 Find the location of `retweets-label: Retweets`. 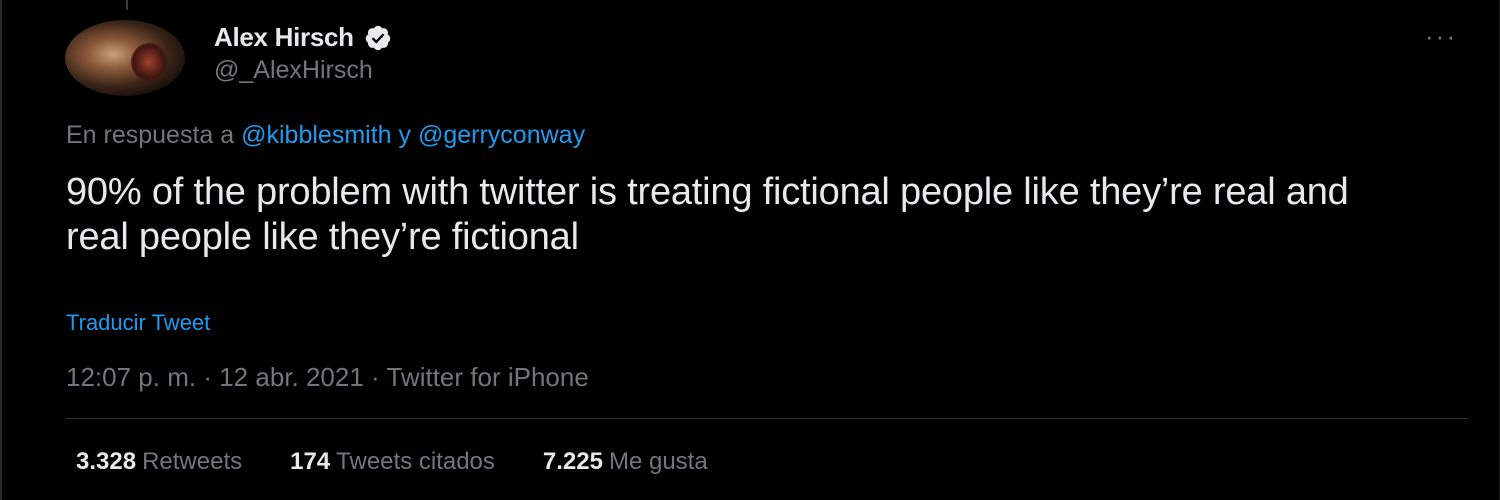

retweets-label: Retweets is located at coordinates (192, 461).